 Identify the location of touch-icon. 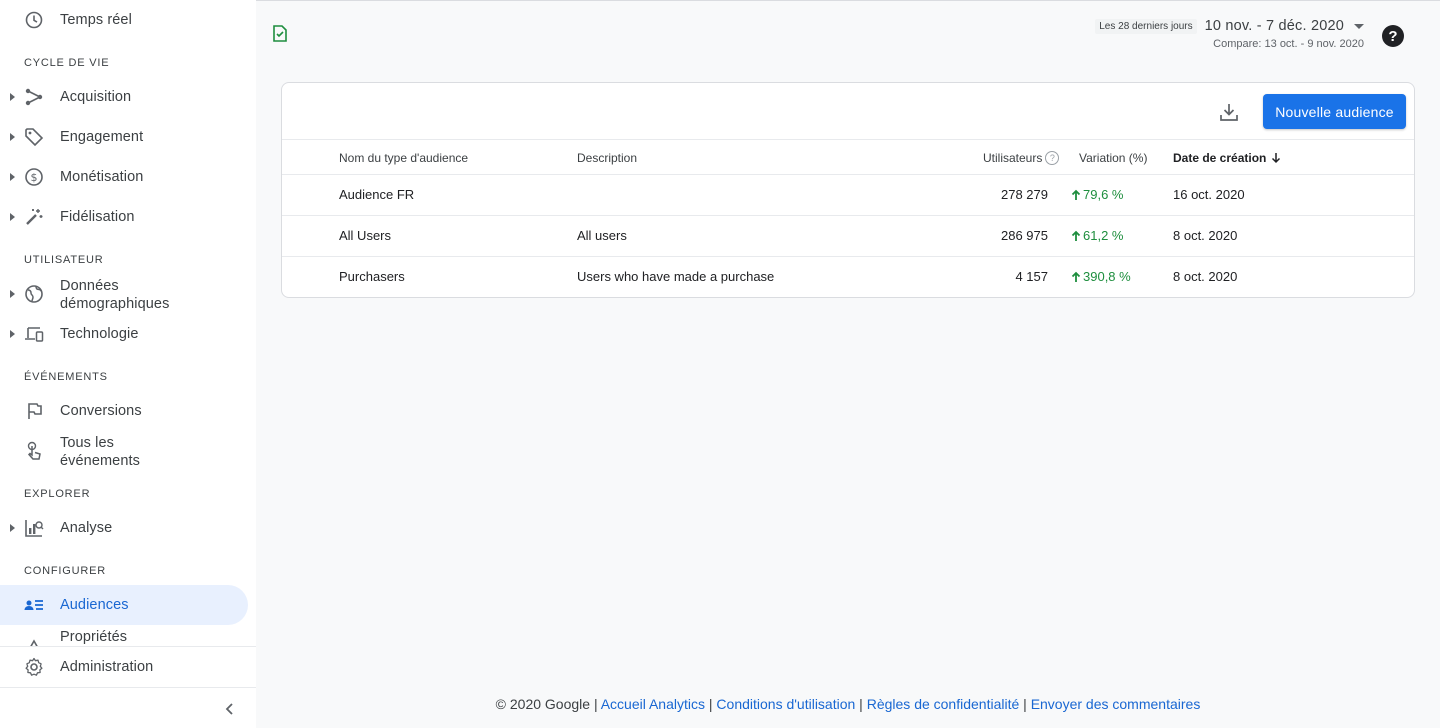
(34, 451).